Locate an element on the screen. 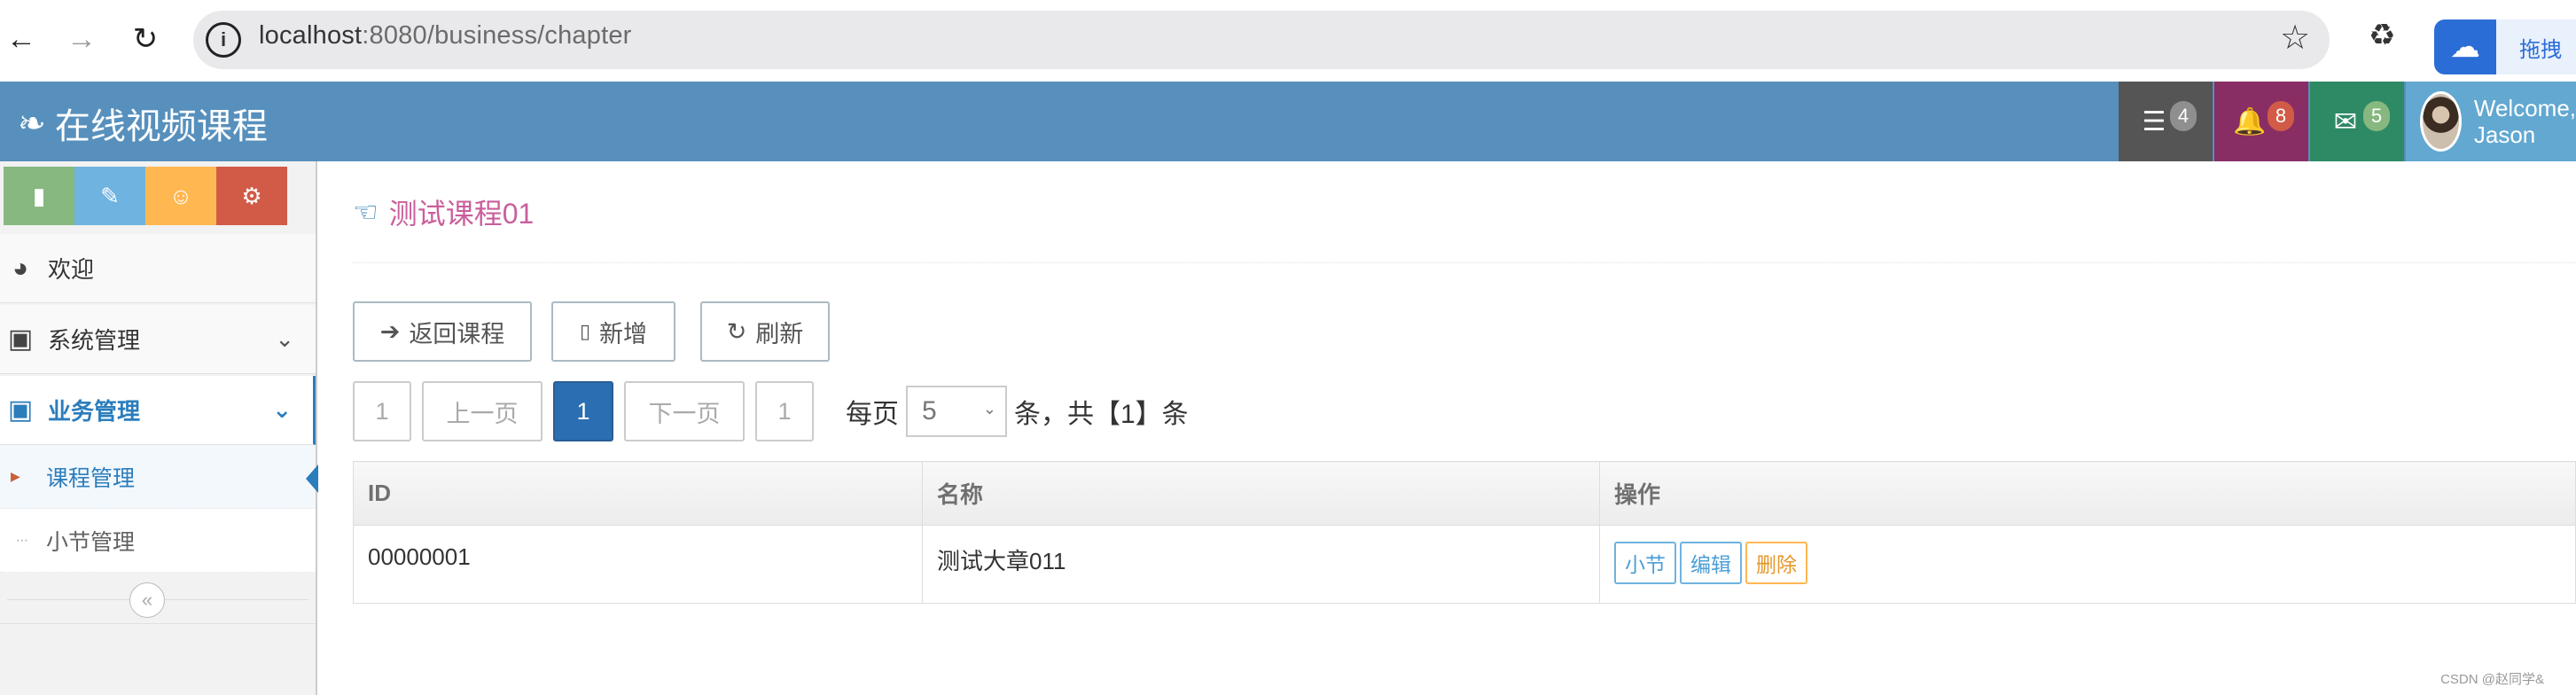  refresh-button: ↻ 刷新 is located at coordinates (765, 331).